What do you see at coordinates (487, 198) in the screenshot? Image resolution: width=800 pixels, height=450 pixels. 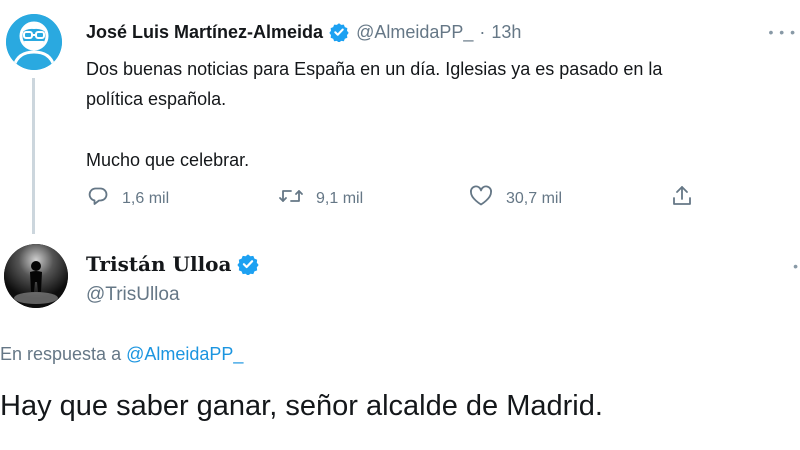 I see `like-icon` at bounding box center [487, 198].